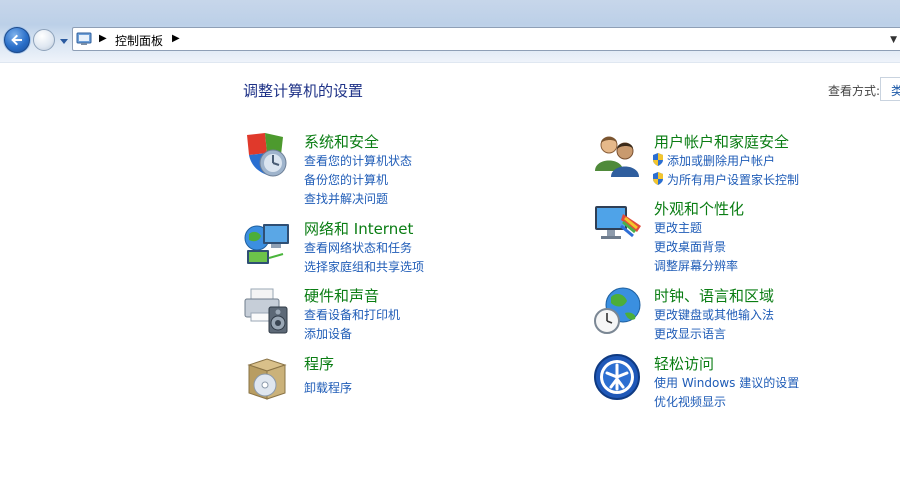 The width and height of the screenshot is (900, 504). What do you see at coordinates (319, 363) in the screenshot?
I see `category-title: 程序` at bounding box center [319, 363].